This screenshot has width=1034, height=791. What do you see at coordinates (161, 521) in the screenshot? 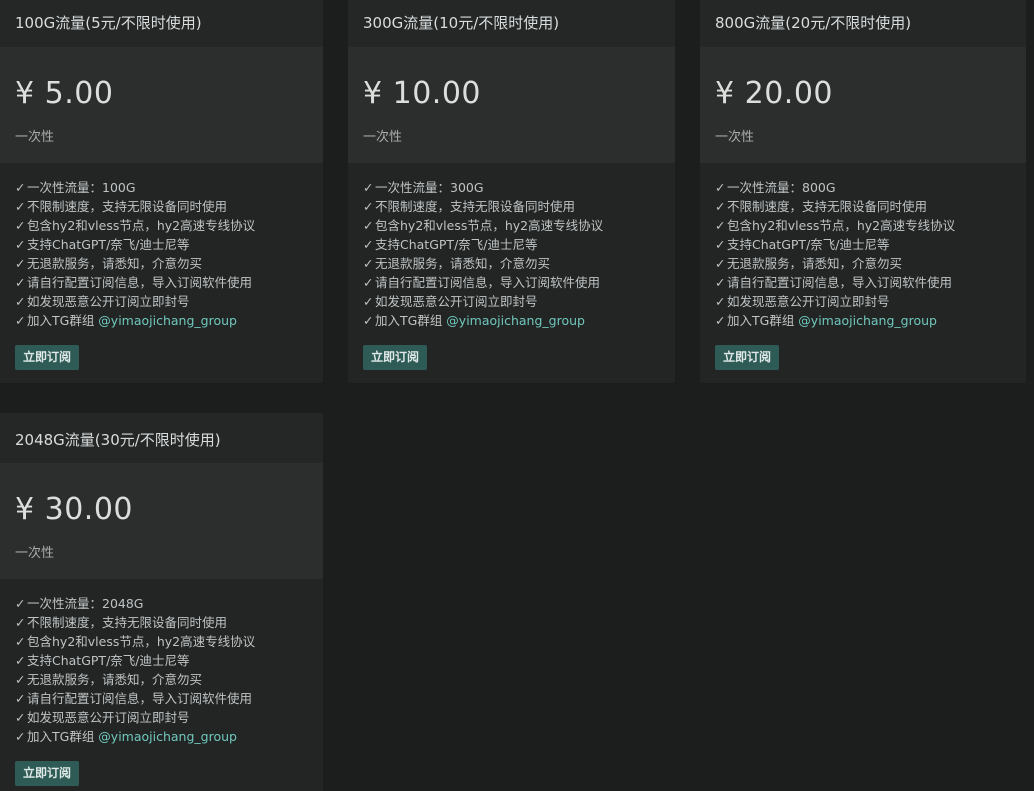
I see `price-block: ¥ 30.00 一次性` at bounding box center [161, 521].